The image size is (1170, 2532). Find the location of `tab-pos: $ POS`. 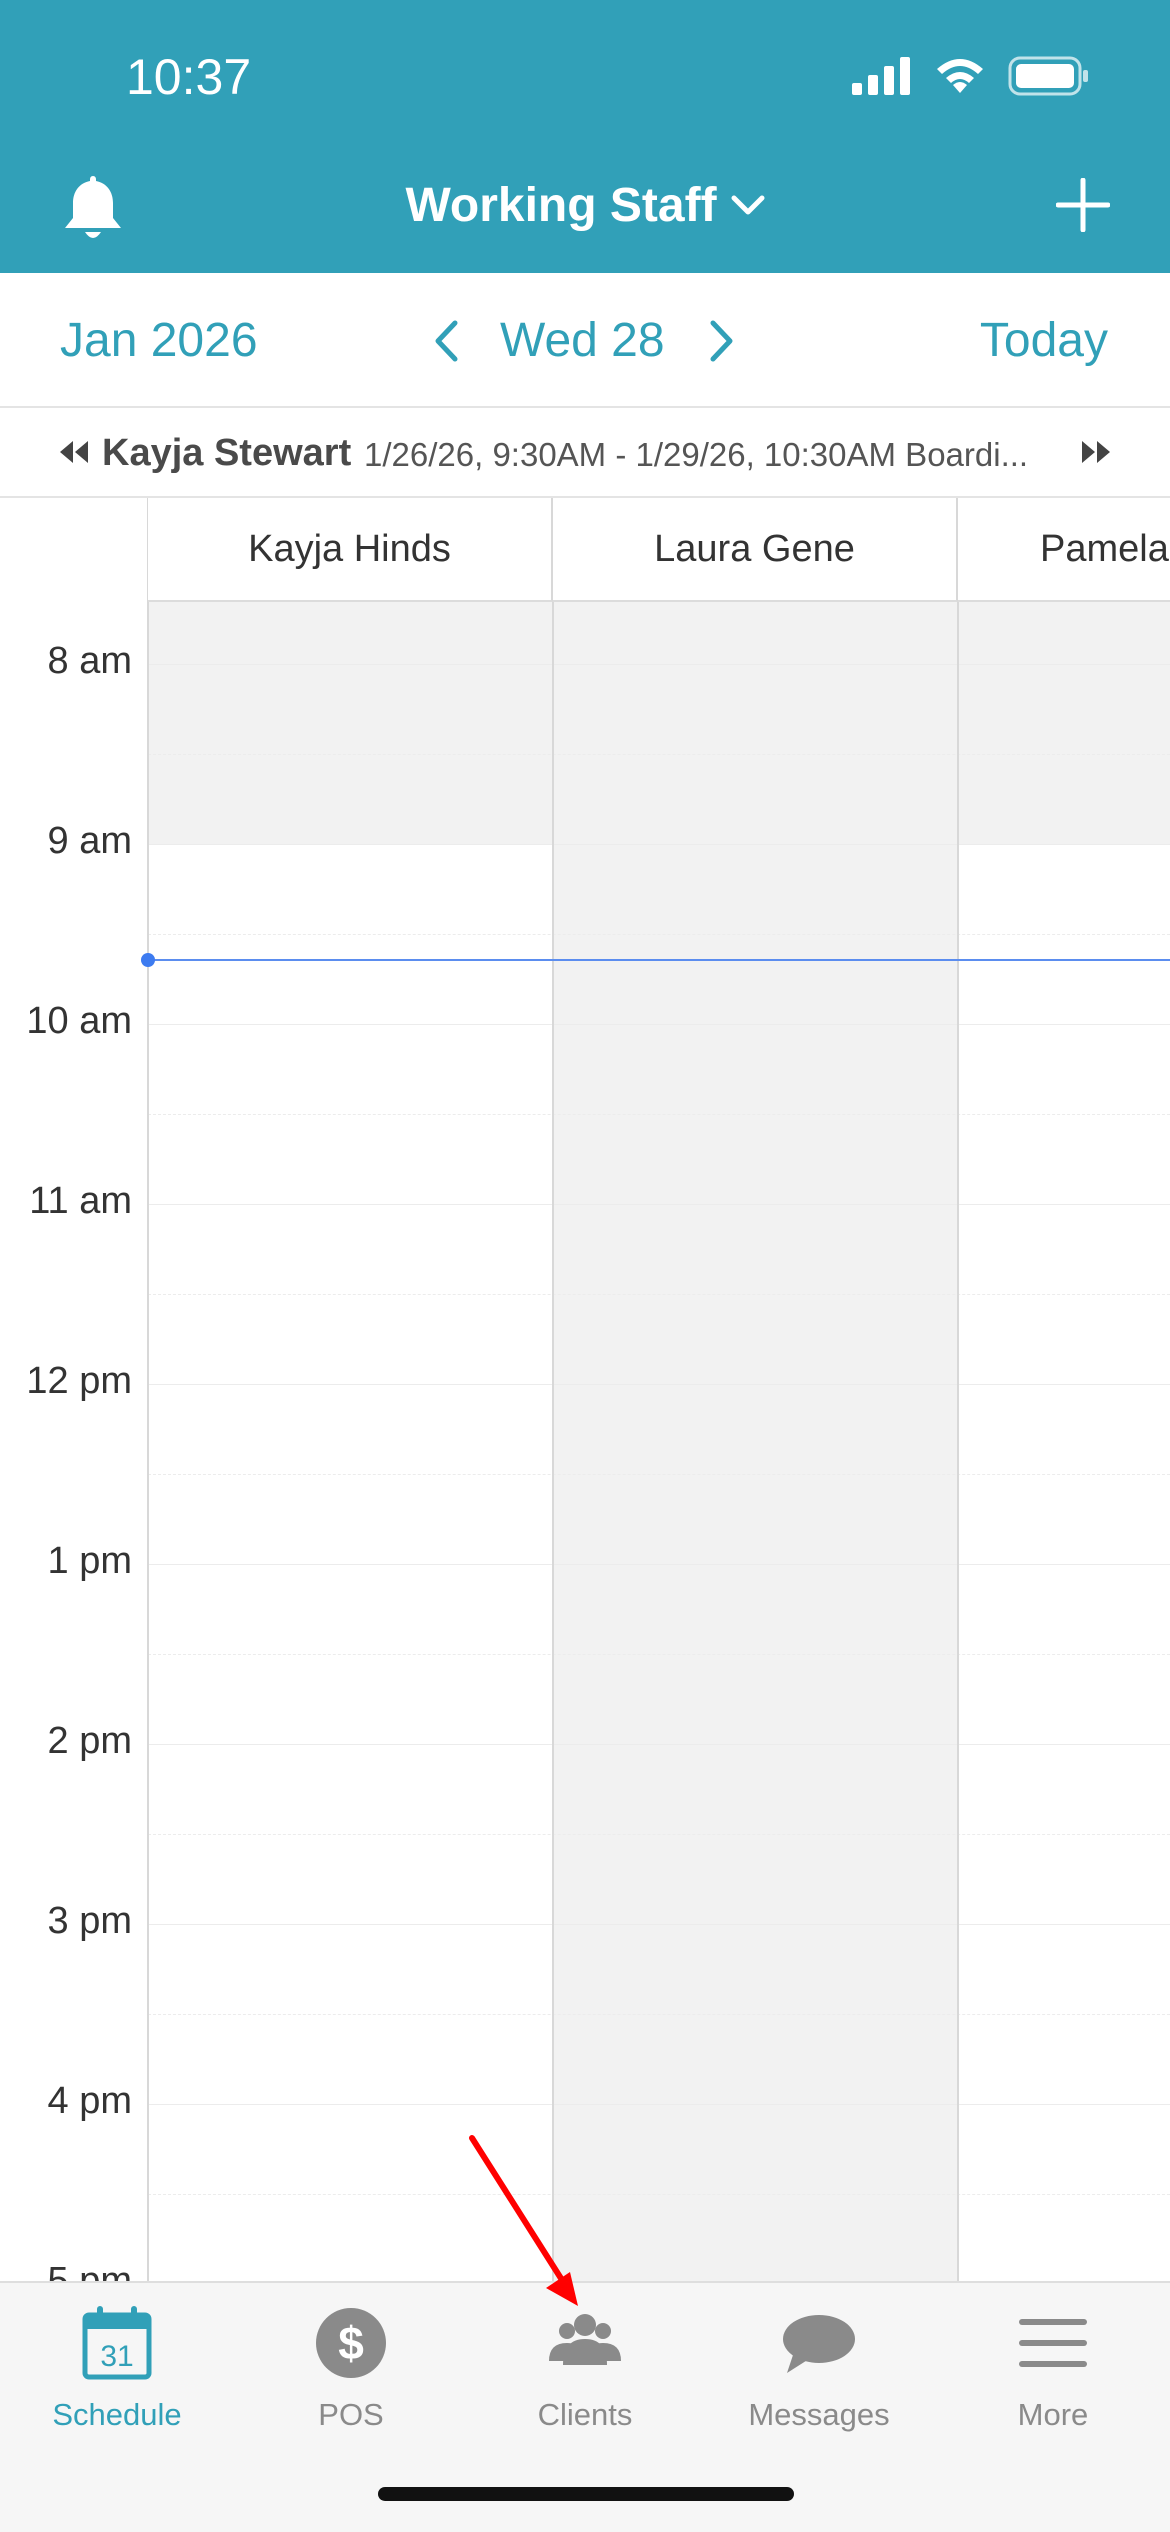

tab-pos: $ POS is located at coordinates (351, 2368).